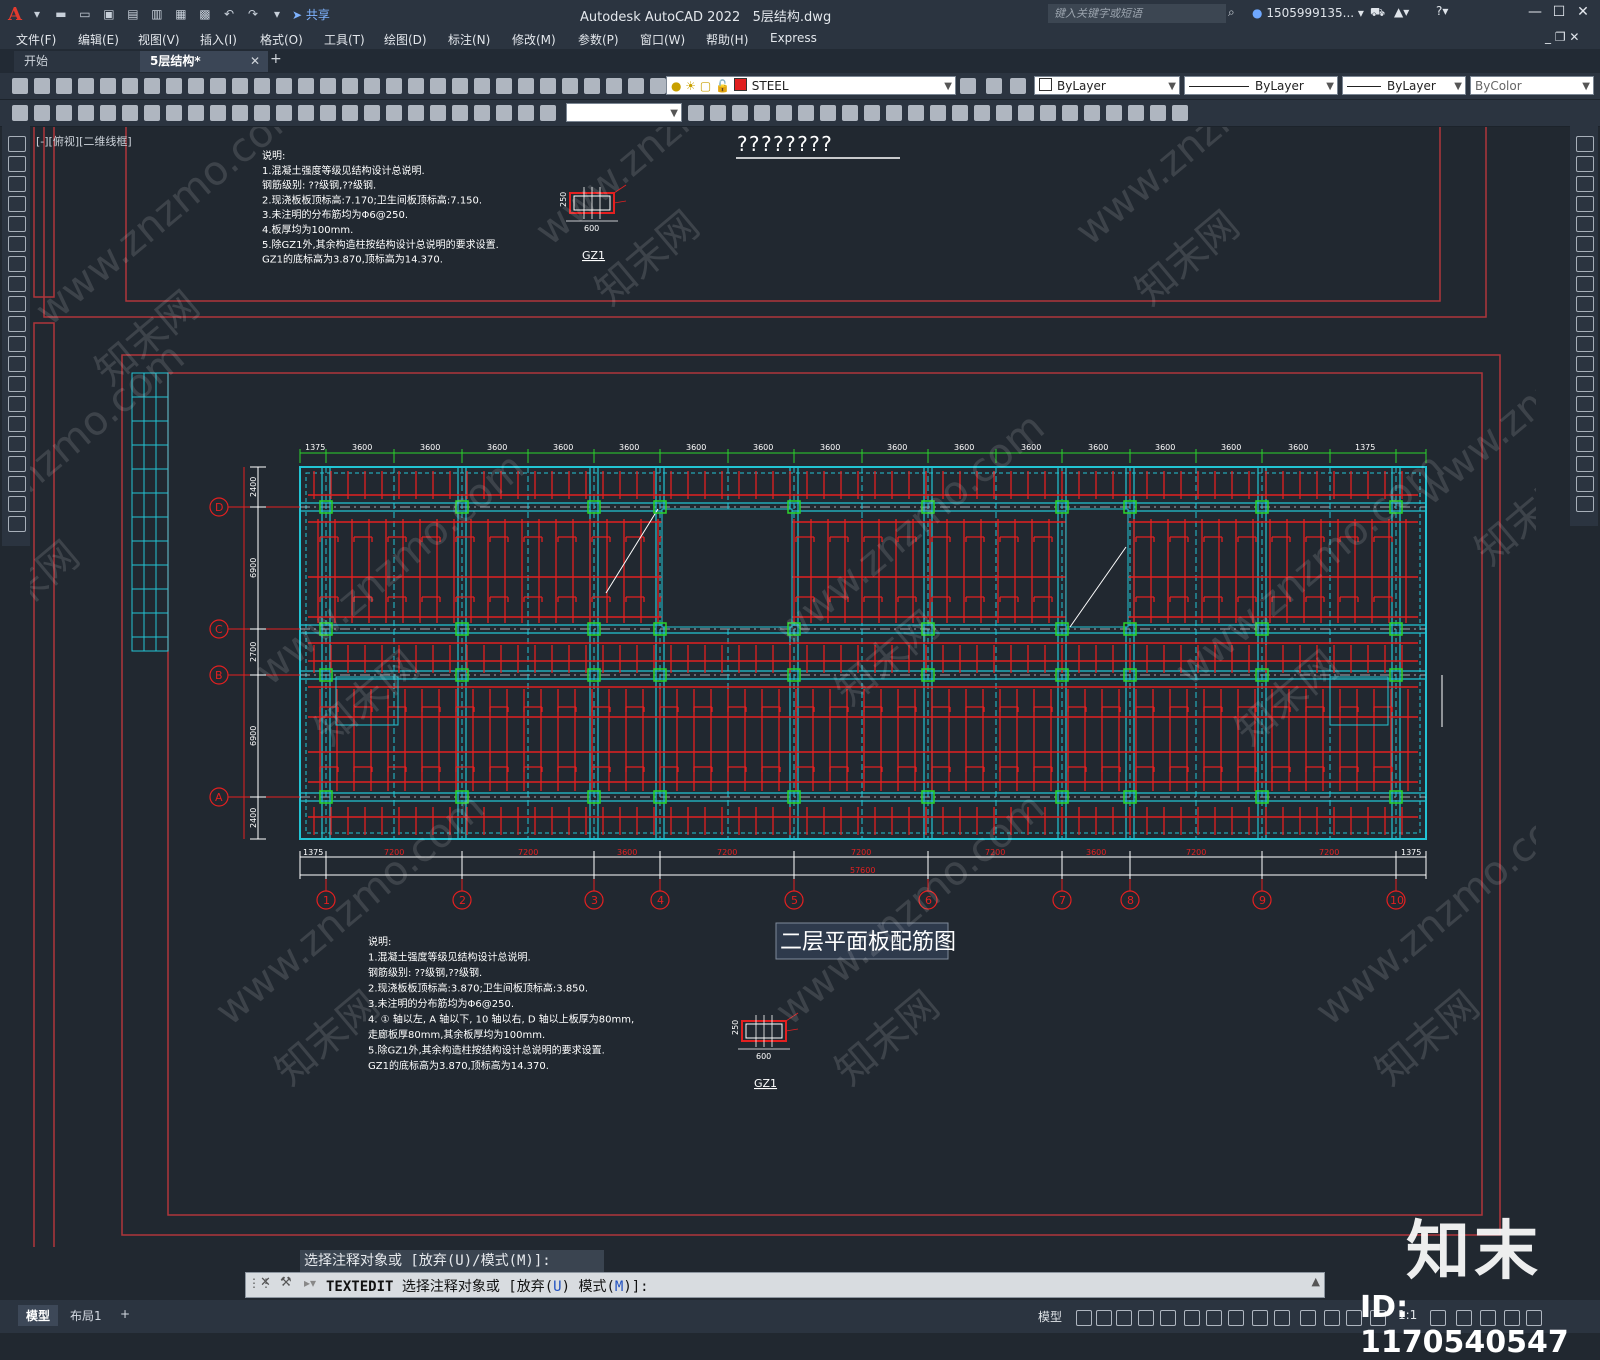  I want to click on tab-drawing: 5层结构* ✕, so click(204, 61).